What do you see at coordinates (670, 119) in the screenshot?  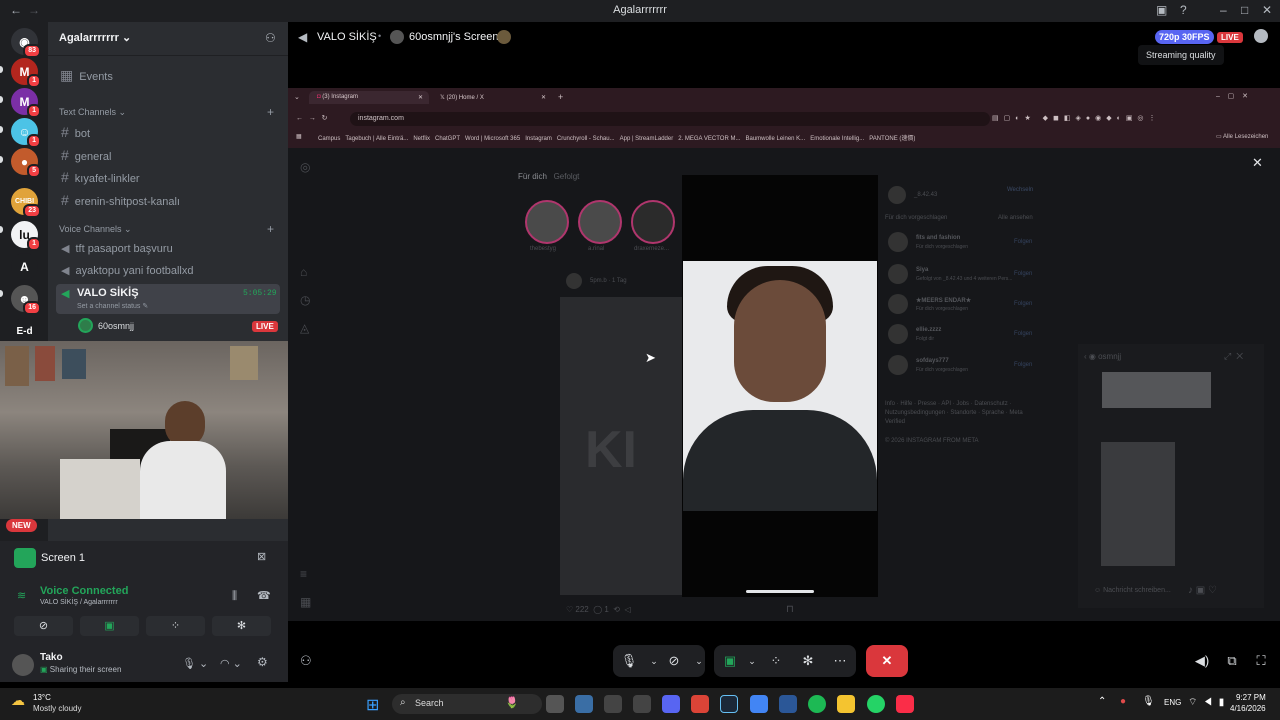 I see `address-bar: instagram.com` at bounding box center [670, 119].